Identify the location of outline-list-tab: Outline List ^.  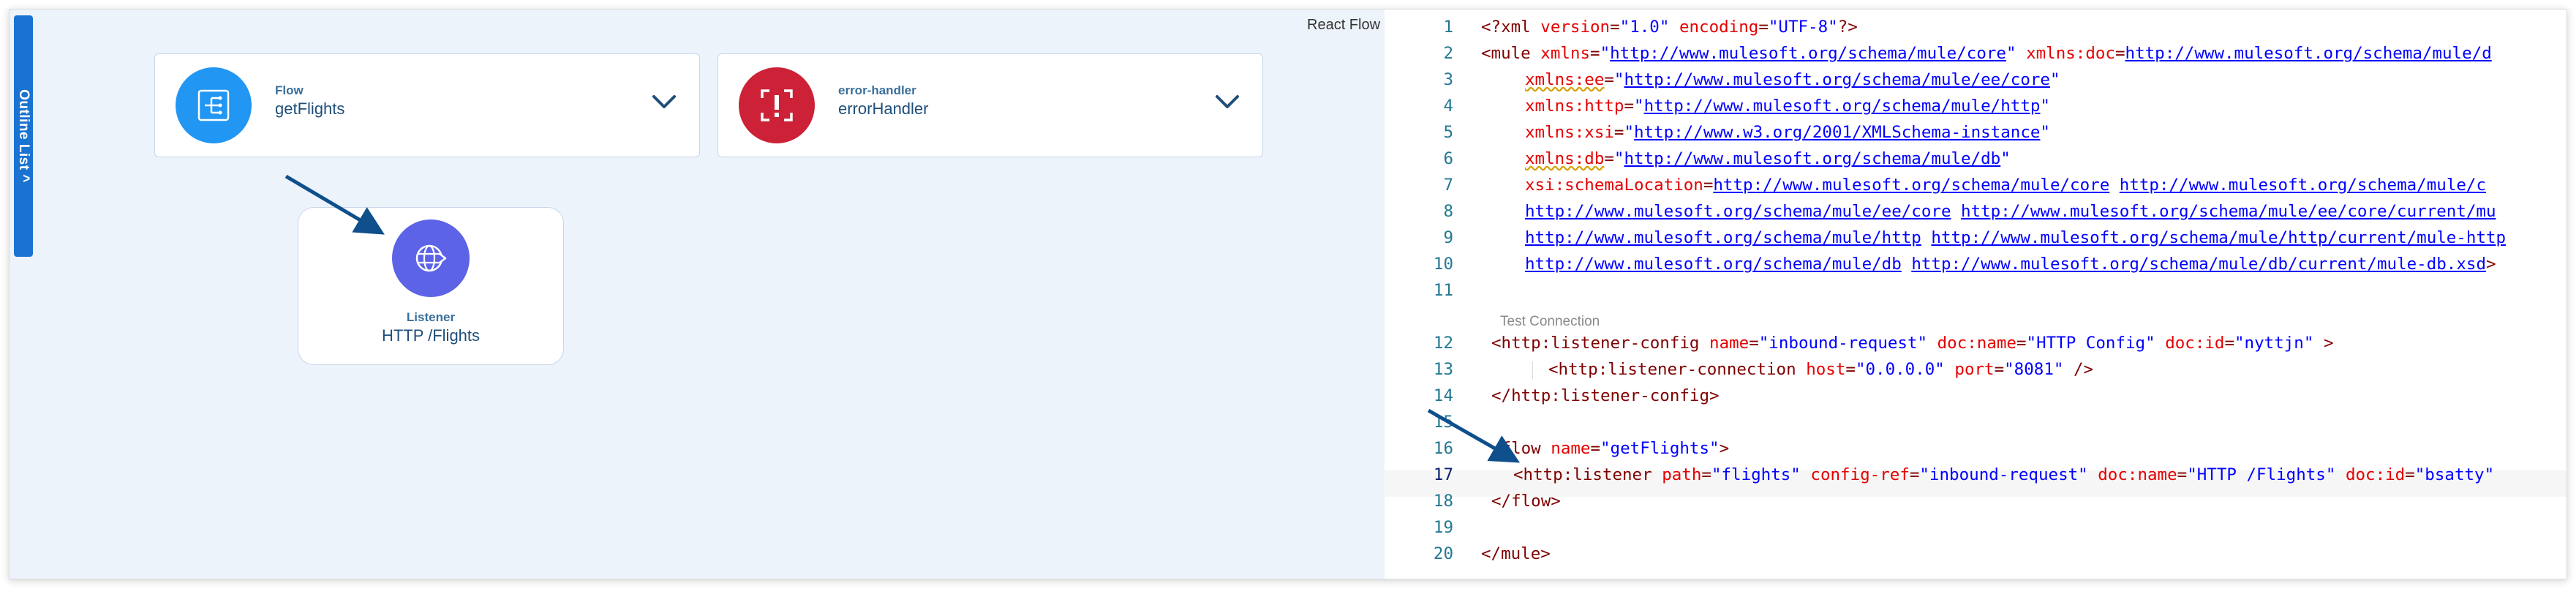
(23, 136).